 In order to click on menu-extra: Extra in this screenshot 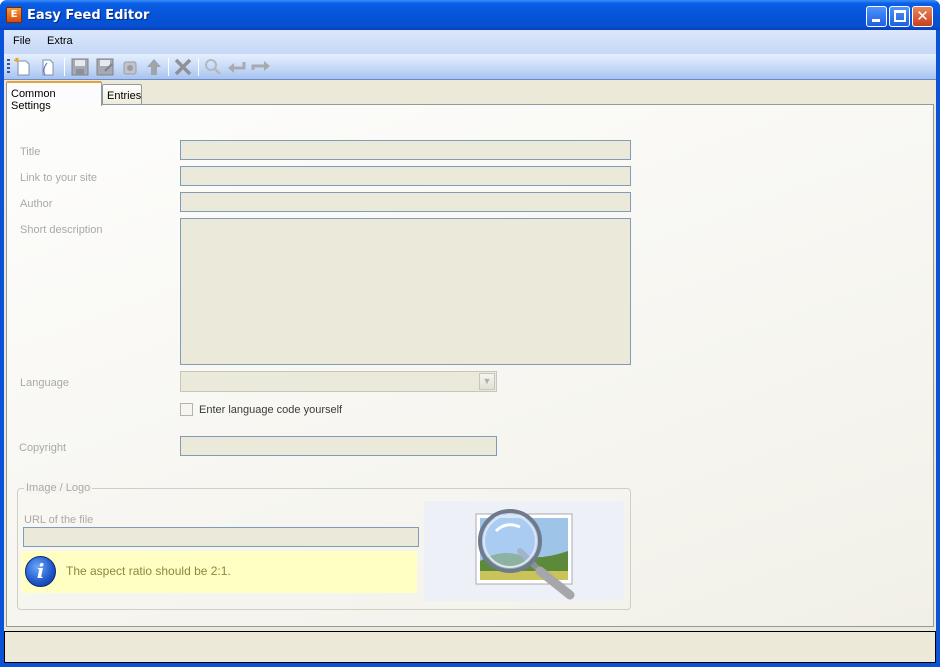, I will do `click(60, 41)`.